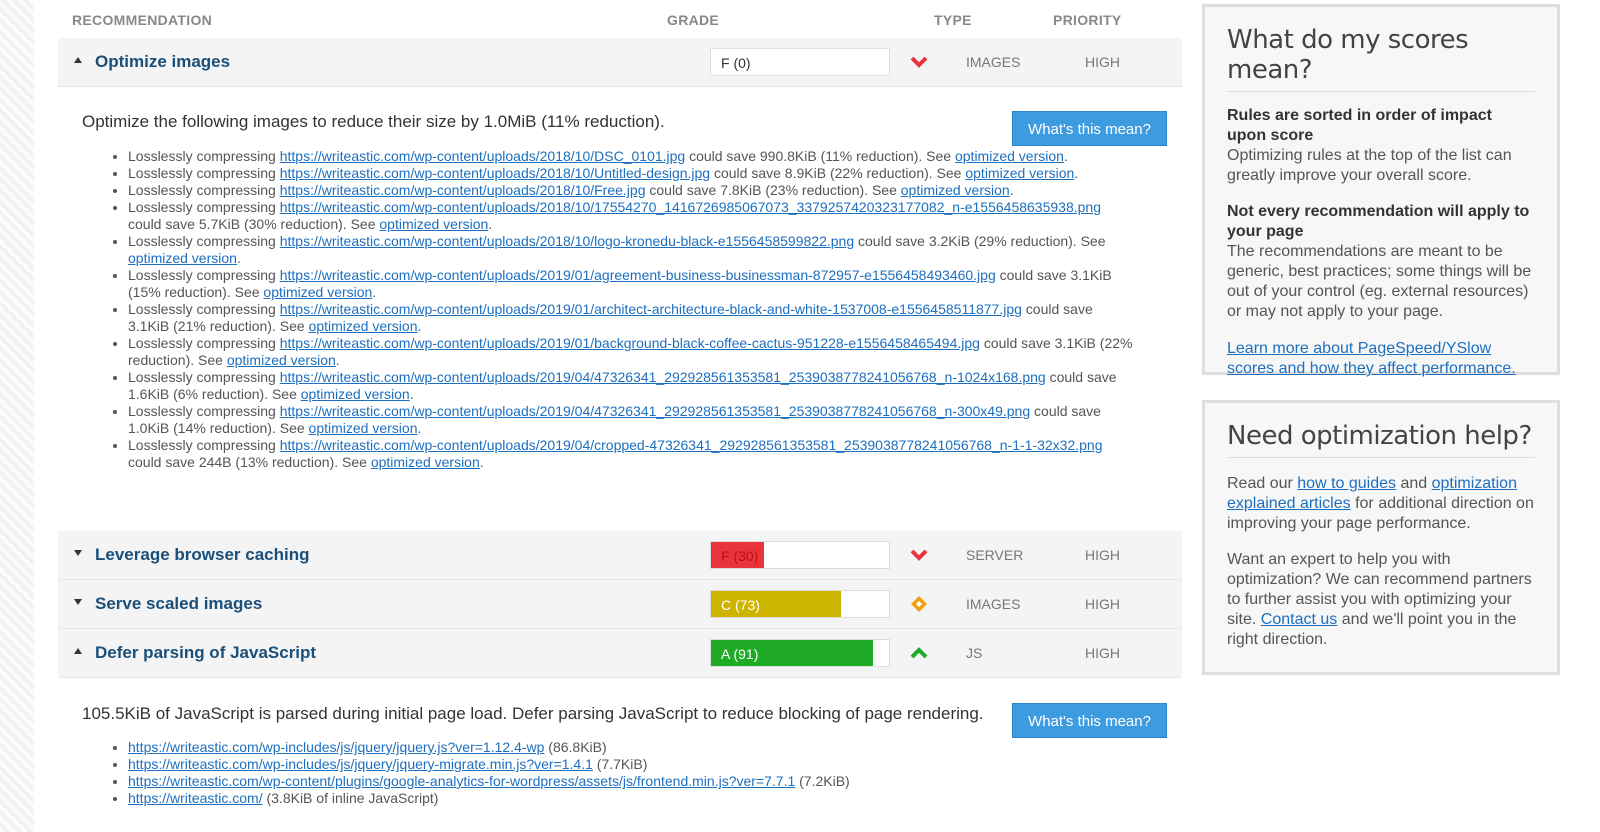 This screenshot has height=832, width=1600. I want to click on recommendation-title: Leverage browser caching, so click(202, 555).